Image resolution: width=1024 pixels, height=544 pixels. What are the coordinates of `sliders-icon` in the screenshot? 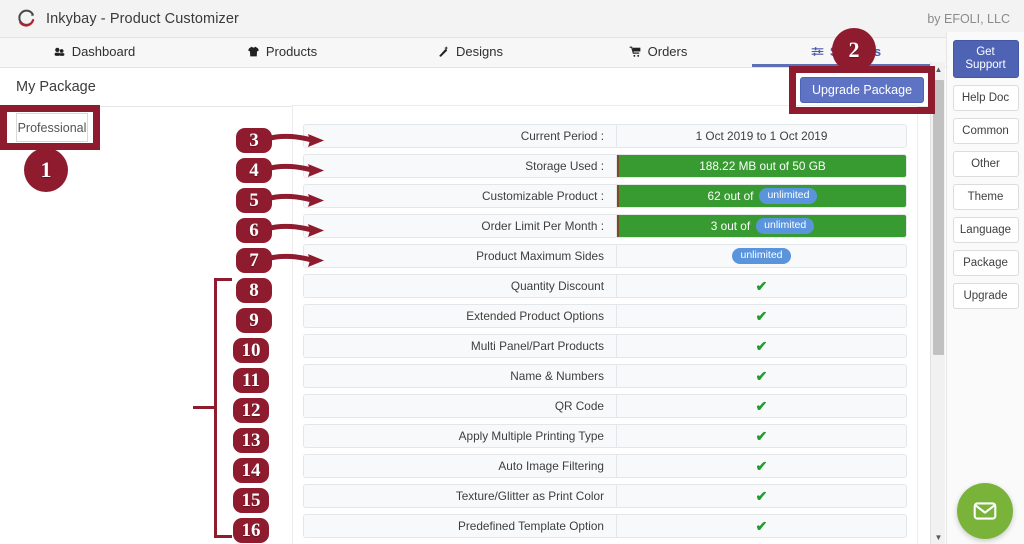 It's located at (817, 51).